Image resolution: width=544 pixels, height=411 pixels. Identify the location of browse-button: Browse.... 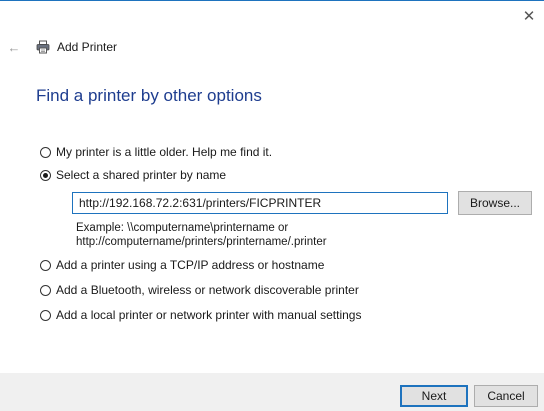
(495, 203).